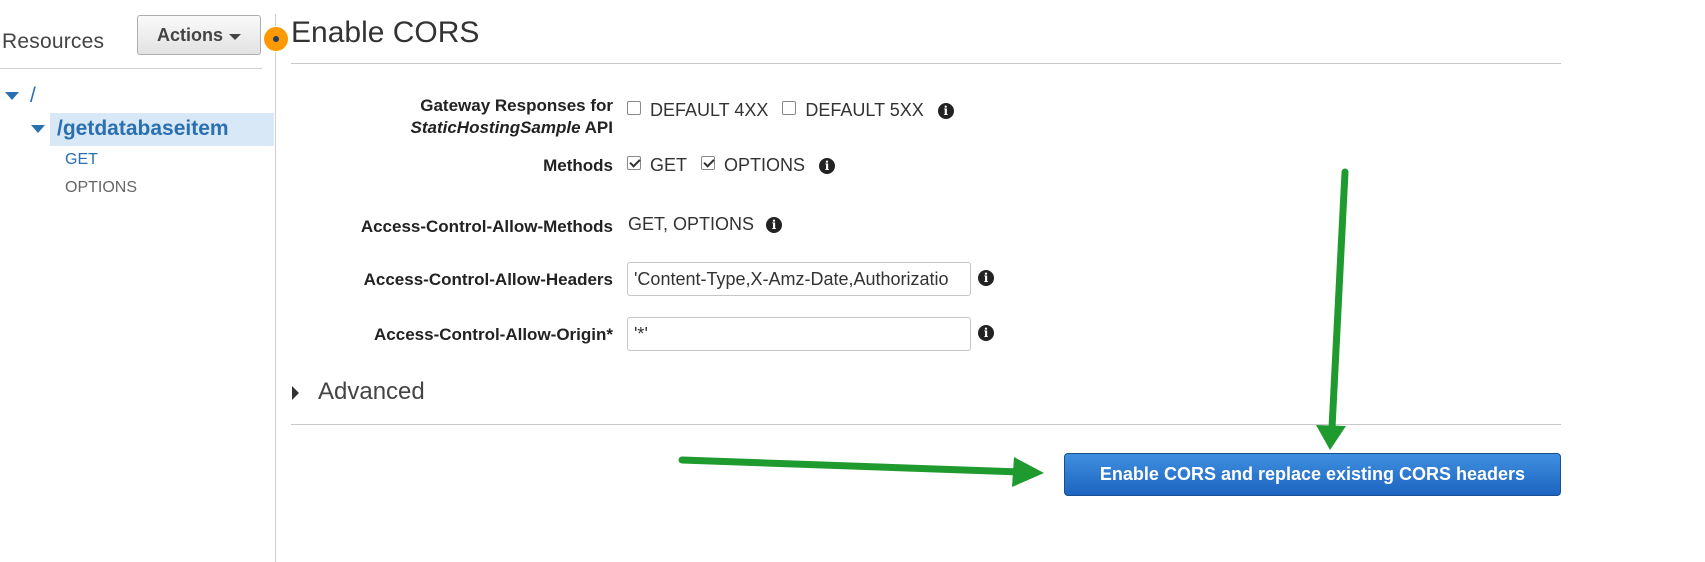 This screenshot has width=1705, height=562. I want to click on tree-item-root: /, so click(33, 96).